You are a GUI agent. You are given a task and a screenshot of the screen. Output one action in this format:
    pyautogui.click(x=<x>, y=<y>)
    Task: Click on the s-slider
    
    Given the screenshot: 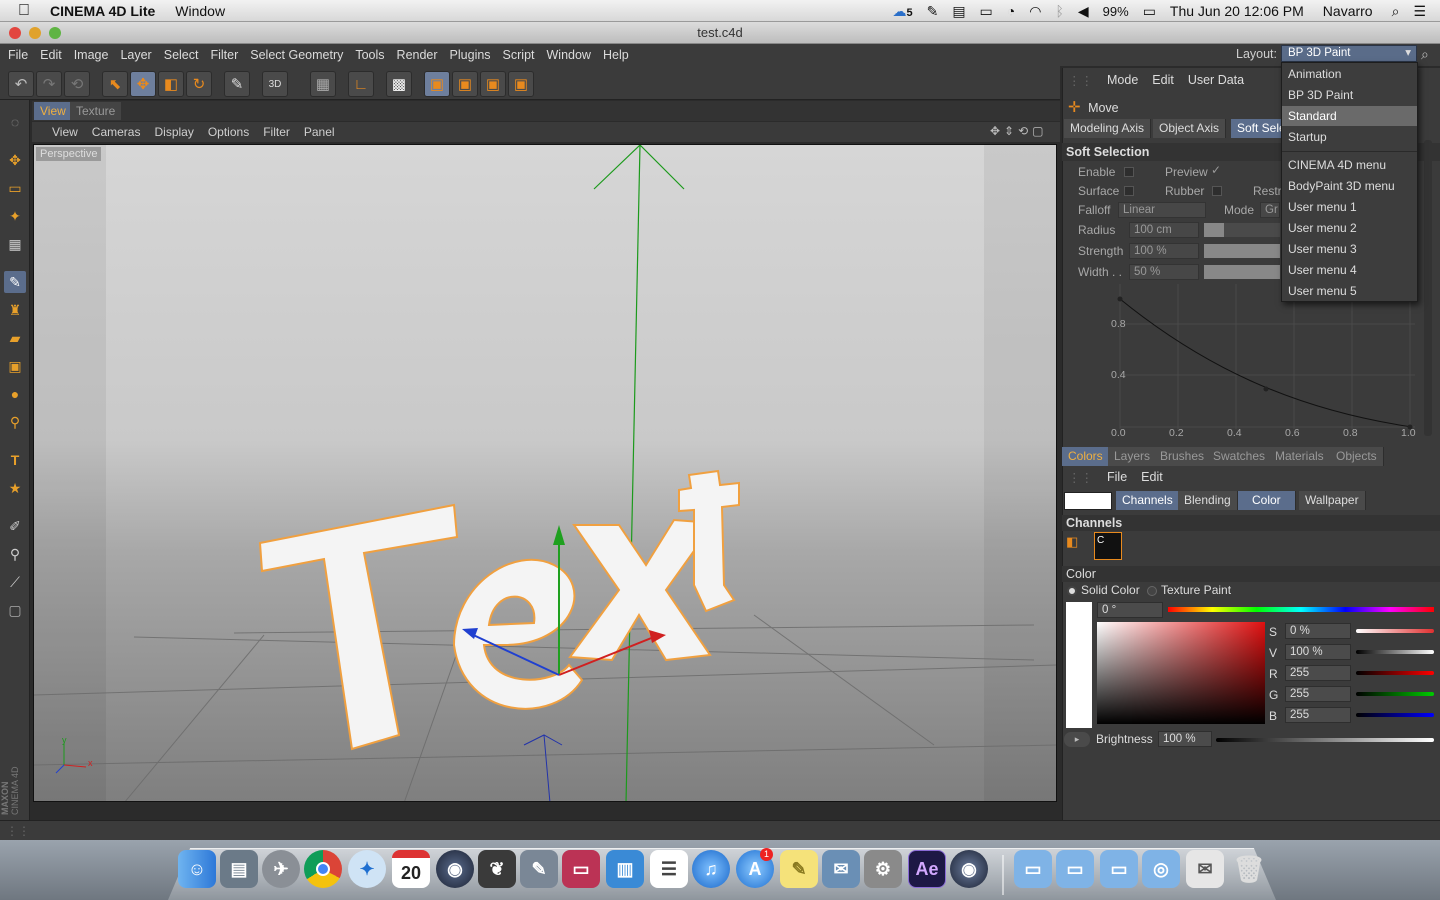 What is the action you would take?
    pyautogui.click(x=1395, y=631)
    